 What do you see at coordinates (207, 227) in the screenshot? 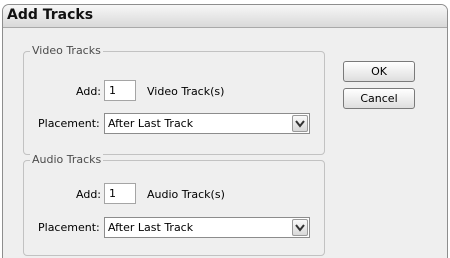
I see `audio-placement-select: After Last Track` at bounding box center [207, 227].